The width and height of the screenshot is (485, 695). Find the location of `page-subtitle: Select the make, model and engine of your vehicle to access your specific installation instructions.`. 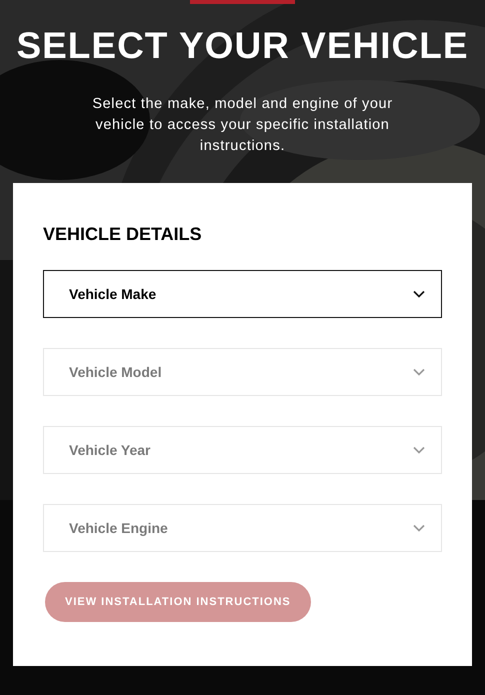

page-subtitle: Select the make, model and engine of your vehicle to access your specific installation instructions. is located at coordinates (242, 125).